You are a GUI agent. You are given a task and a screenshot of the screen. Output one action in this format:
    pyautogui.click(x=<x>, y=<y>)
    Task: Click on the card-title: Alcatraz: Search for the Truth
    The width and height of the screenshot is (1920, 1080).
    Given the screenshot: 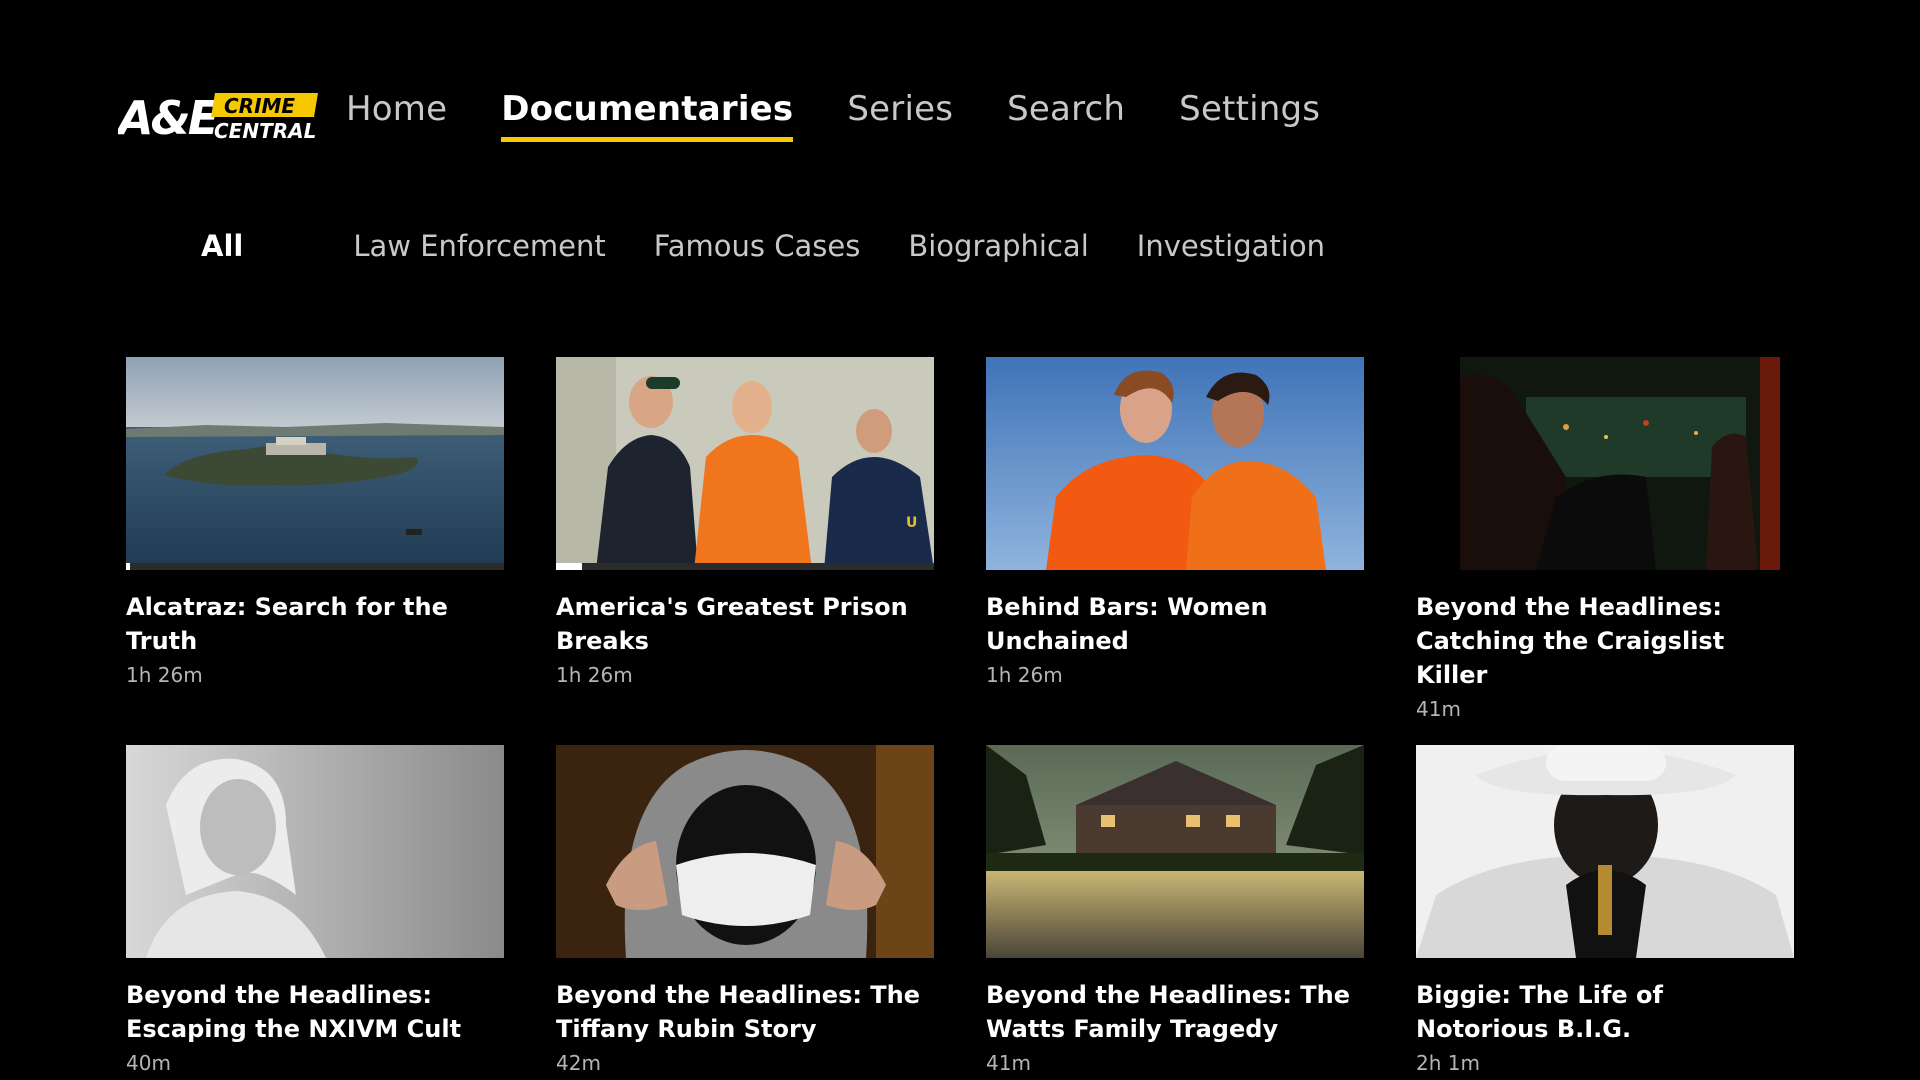 What is the action you would take?
    pyautogui.click(x=287, y=624)
    